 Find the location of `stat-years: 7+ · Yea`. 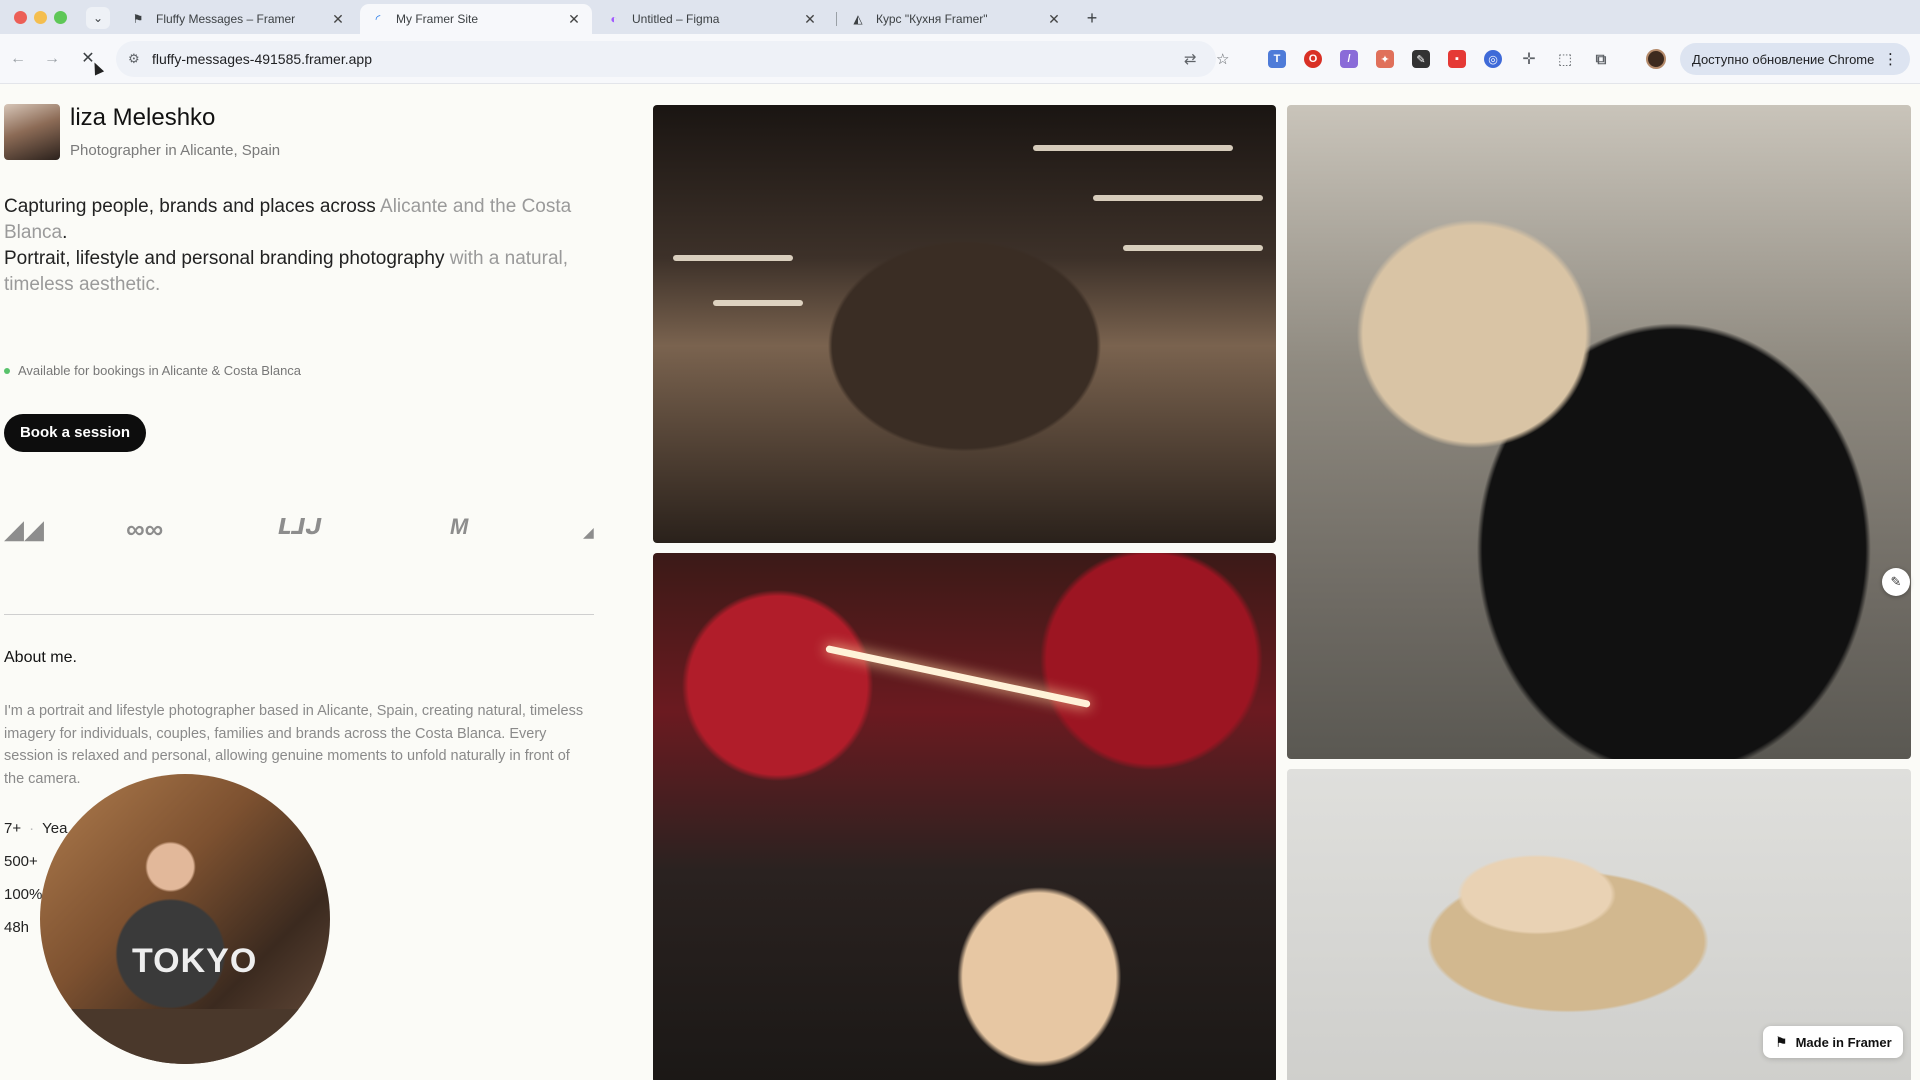

stat-years: 7+ · Yea is located at coordinates (36, 828).